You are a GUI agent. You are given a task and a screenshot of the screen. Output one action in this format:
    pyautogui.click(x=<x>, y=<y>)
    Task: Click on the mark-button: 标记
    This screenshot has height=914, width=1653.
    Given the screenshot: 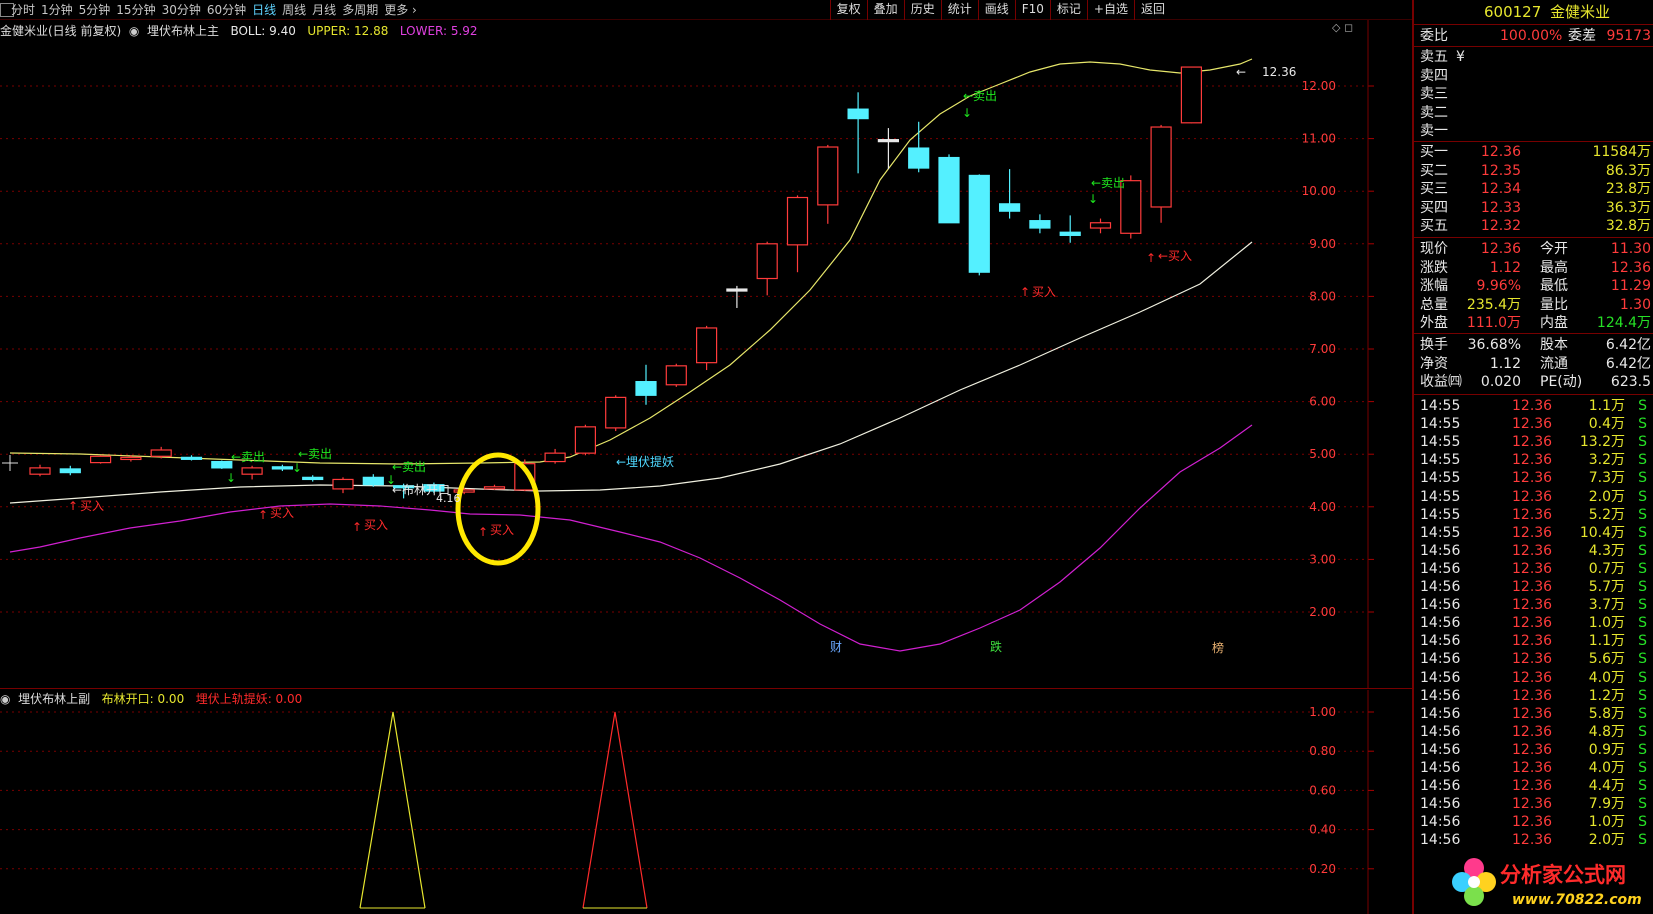 What is the action you would take?
    pyautogui.click(x=1068, y=10)
    